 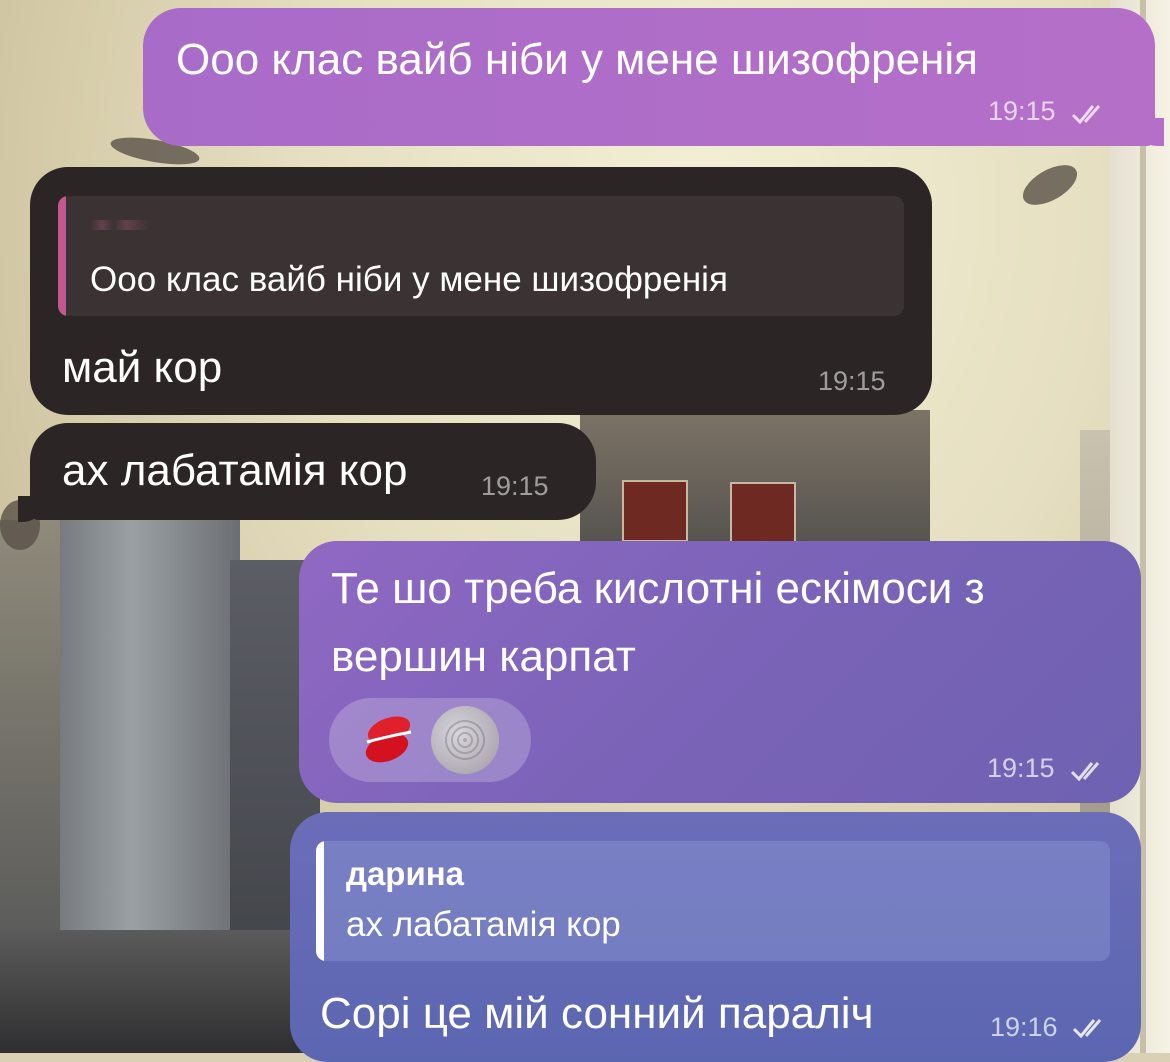 What do you see at coordinates (235, 470) in the screenshot?
I see `message-text: ах лабатамія кор` at bounding box center [235, 470].